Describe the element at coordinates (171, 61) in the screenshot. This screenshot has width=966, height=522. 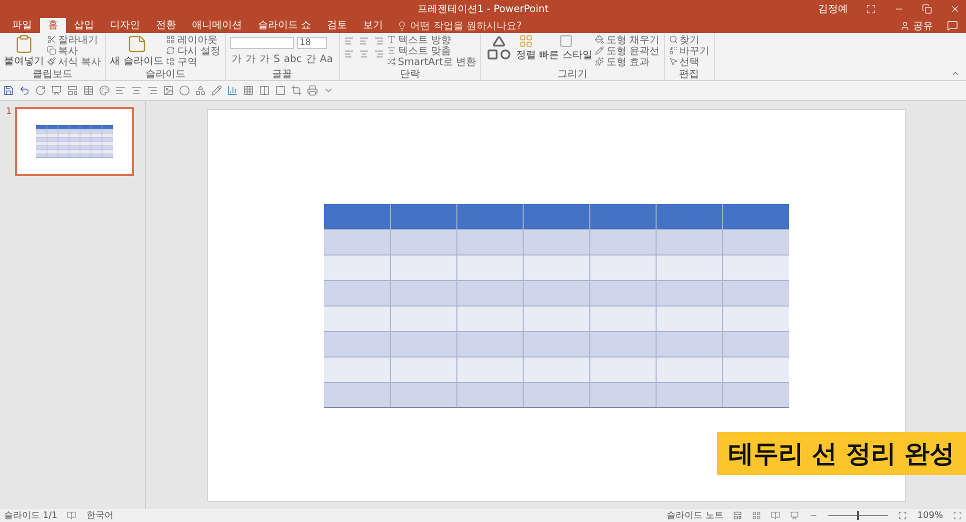
I see `section-icon` at that location.